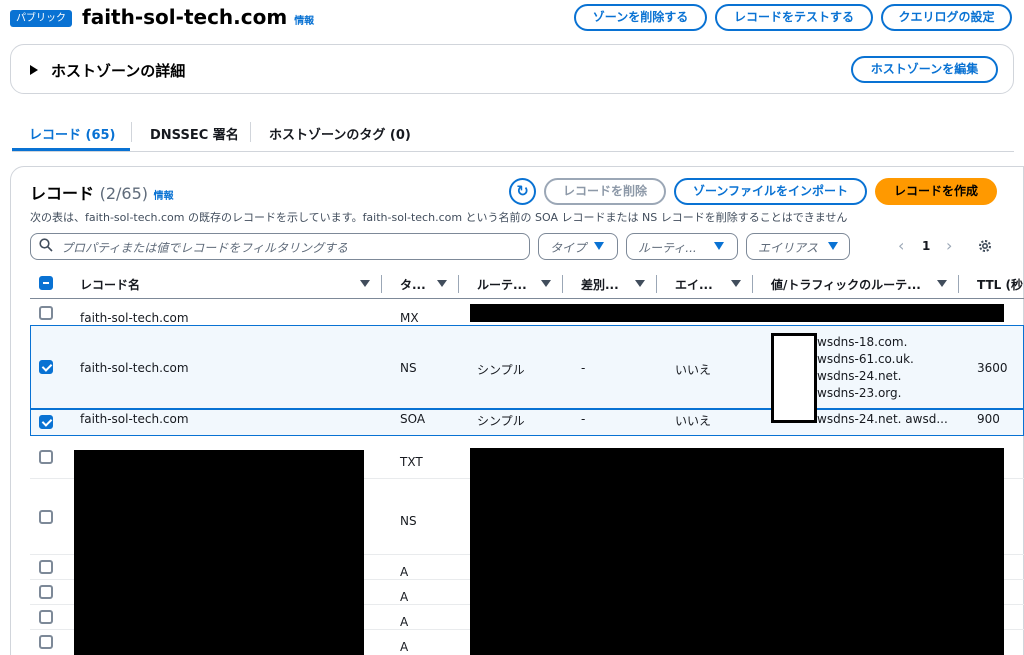 This screenshot has width=1024, height=655. What do you see at coordinates (859, 376) in the screenshot?
I see `record-value: wsdns-24.net.` at bounding box center [859, 376].